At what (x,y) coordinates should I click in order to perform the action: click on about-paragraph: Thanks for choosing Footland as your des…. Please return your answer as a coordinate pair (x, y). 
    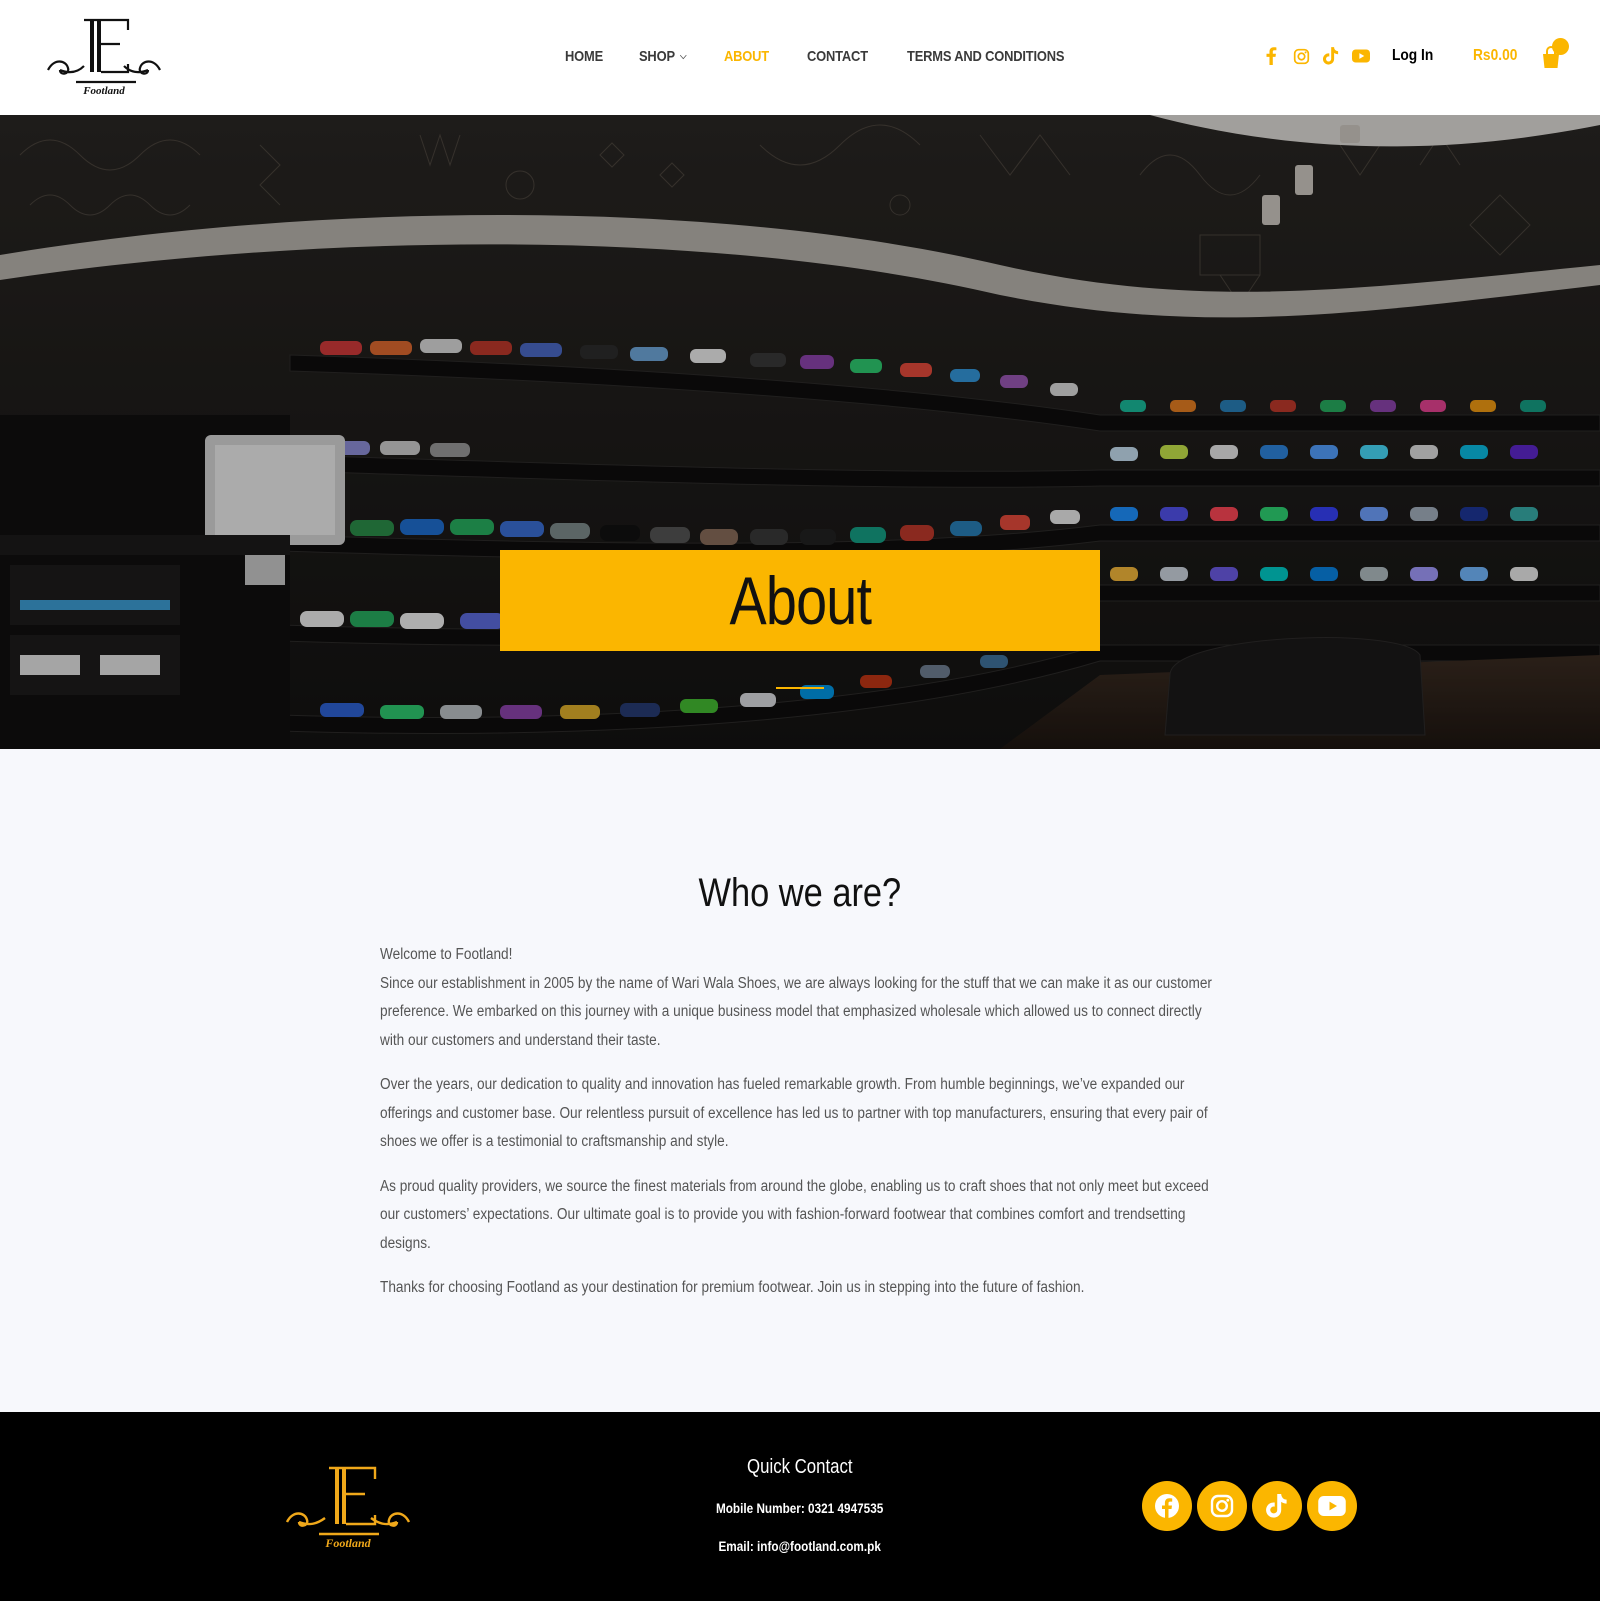
    Looking at the image, I should click on (732, 1287).